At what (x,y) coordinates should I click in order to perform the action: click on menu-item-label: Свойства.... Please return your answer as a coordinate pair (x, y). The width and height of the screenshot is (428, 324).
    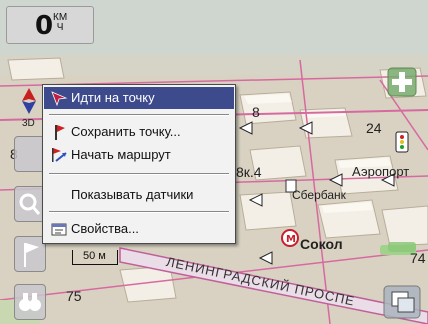
    Looking at the image, I should click on (105, 228).